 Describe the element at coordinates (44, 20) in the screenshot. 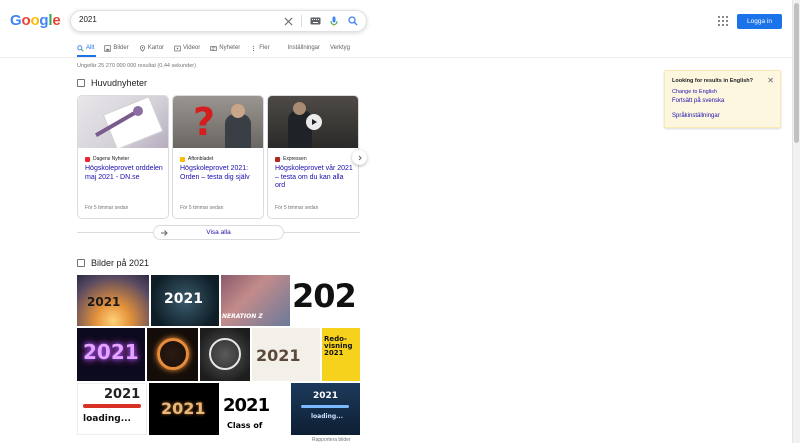

I see `logo-letter: g` at that location.